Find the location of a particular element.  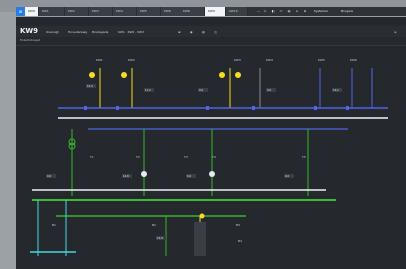

tab-kw2: KW2 is located at coordinates (77, 11).